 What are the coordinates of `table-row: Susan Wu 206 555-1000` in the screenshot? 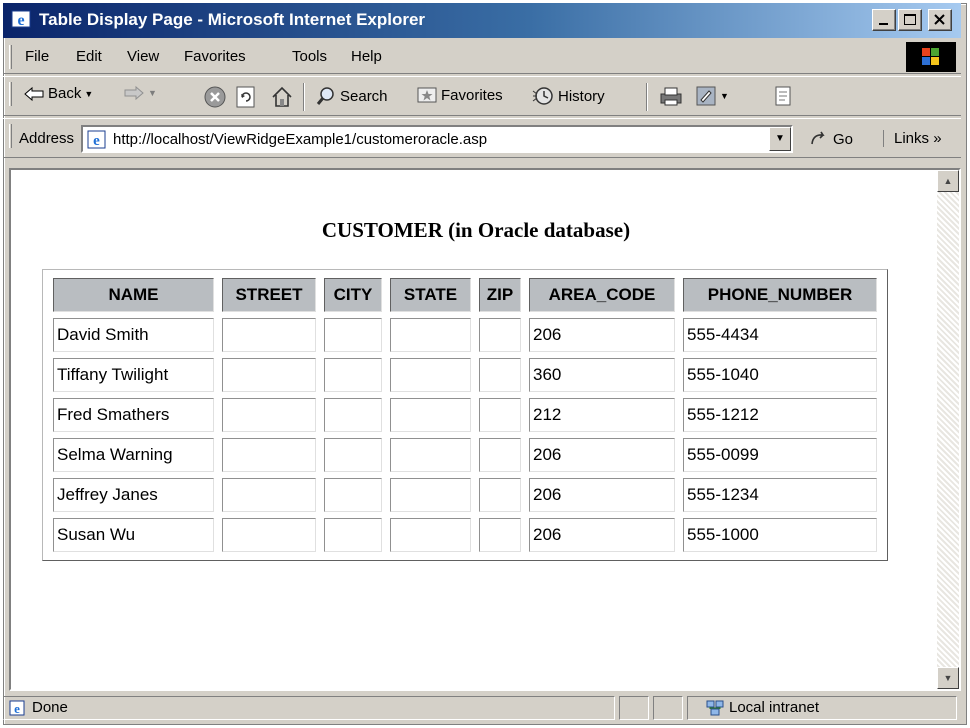 It's located at (465, 535).